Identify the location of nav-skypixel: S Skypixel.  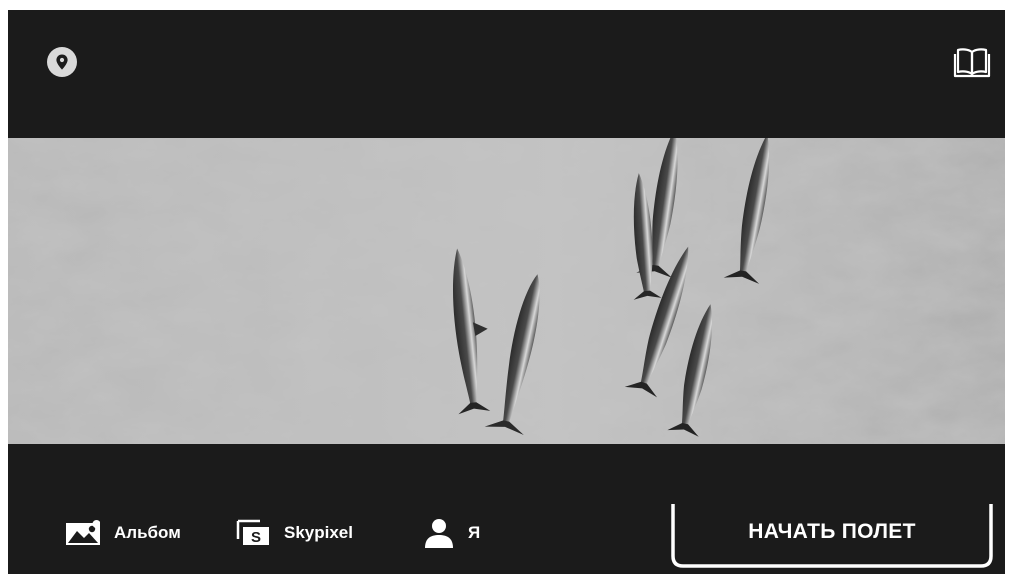
(294, 533).